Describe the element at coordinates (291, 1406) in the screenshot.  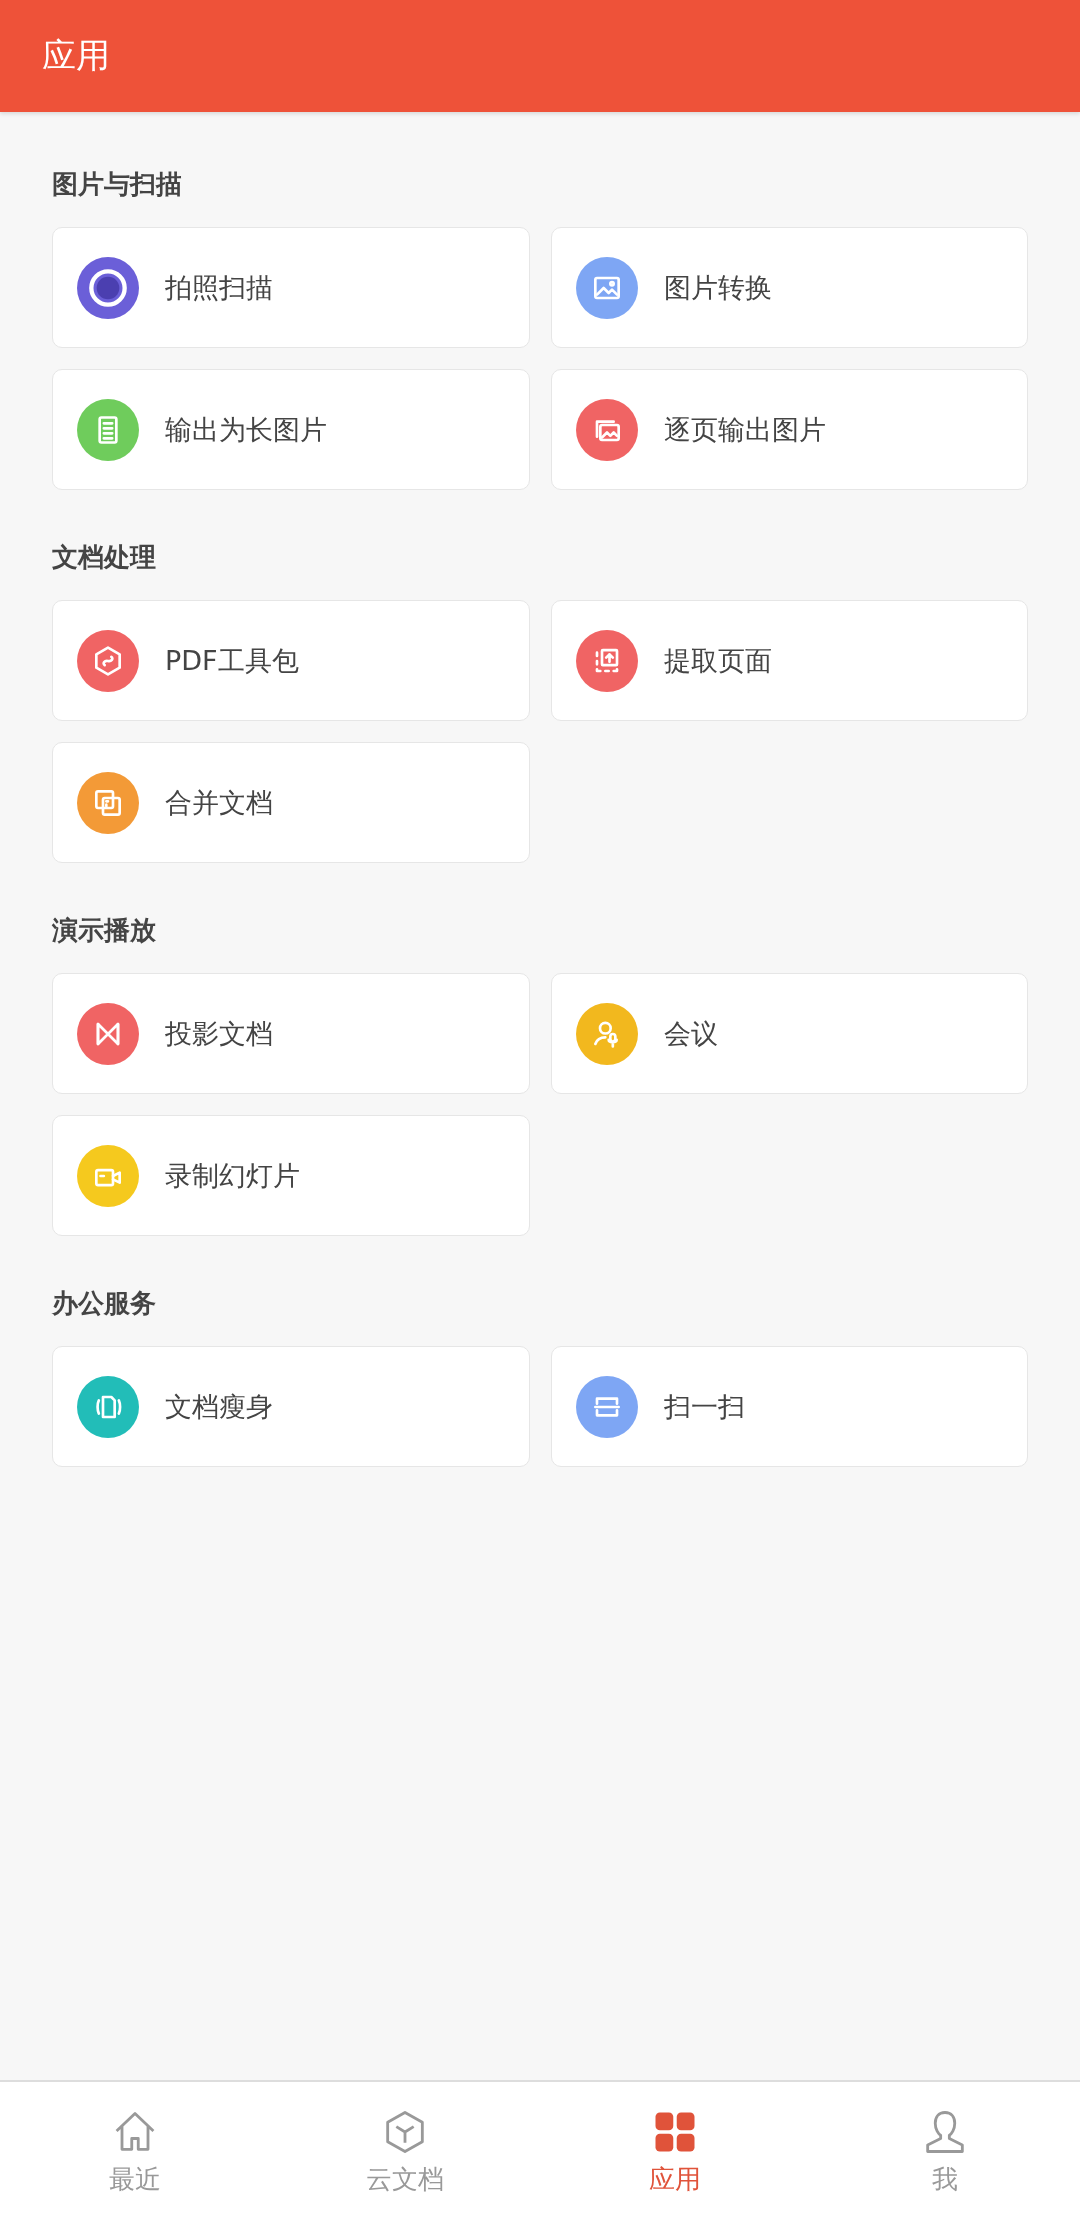
I see `app-card: 文档瘦身` at that location.